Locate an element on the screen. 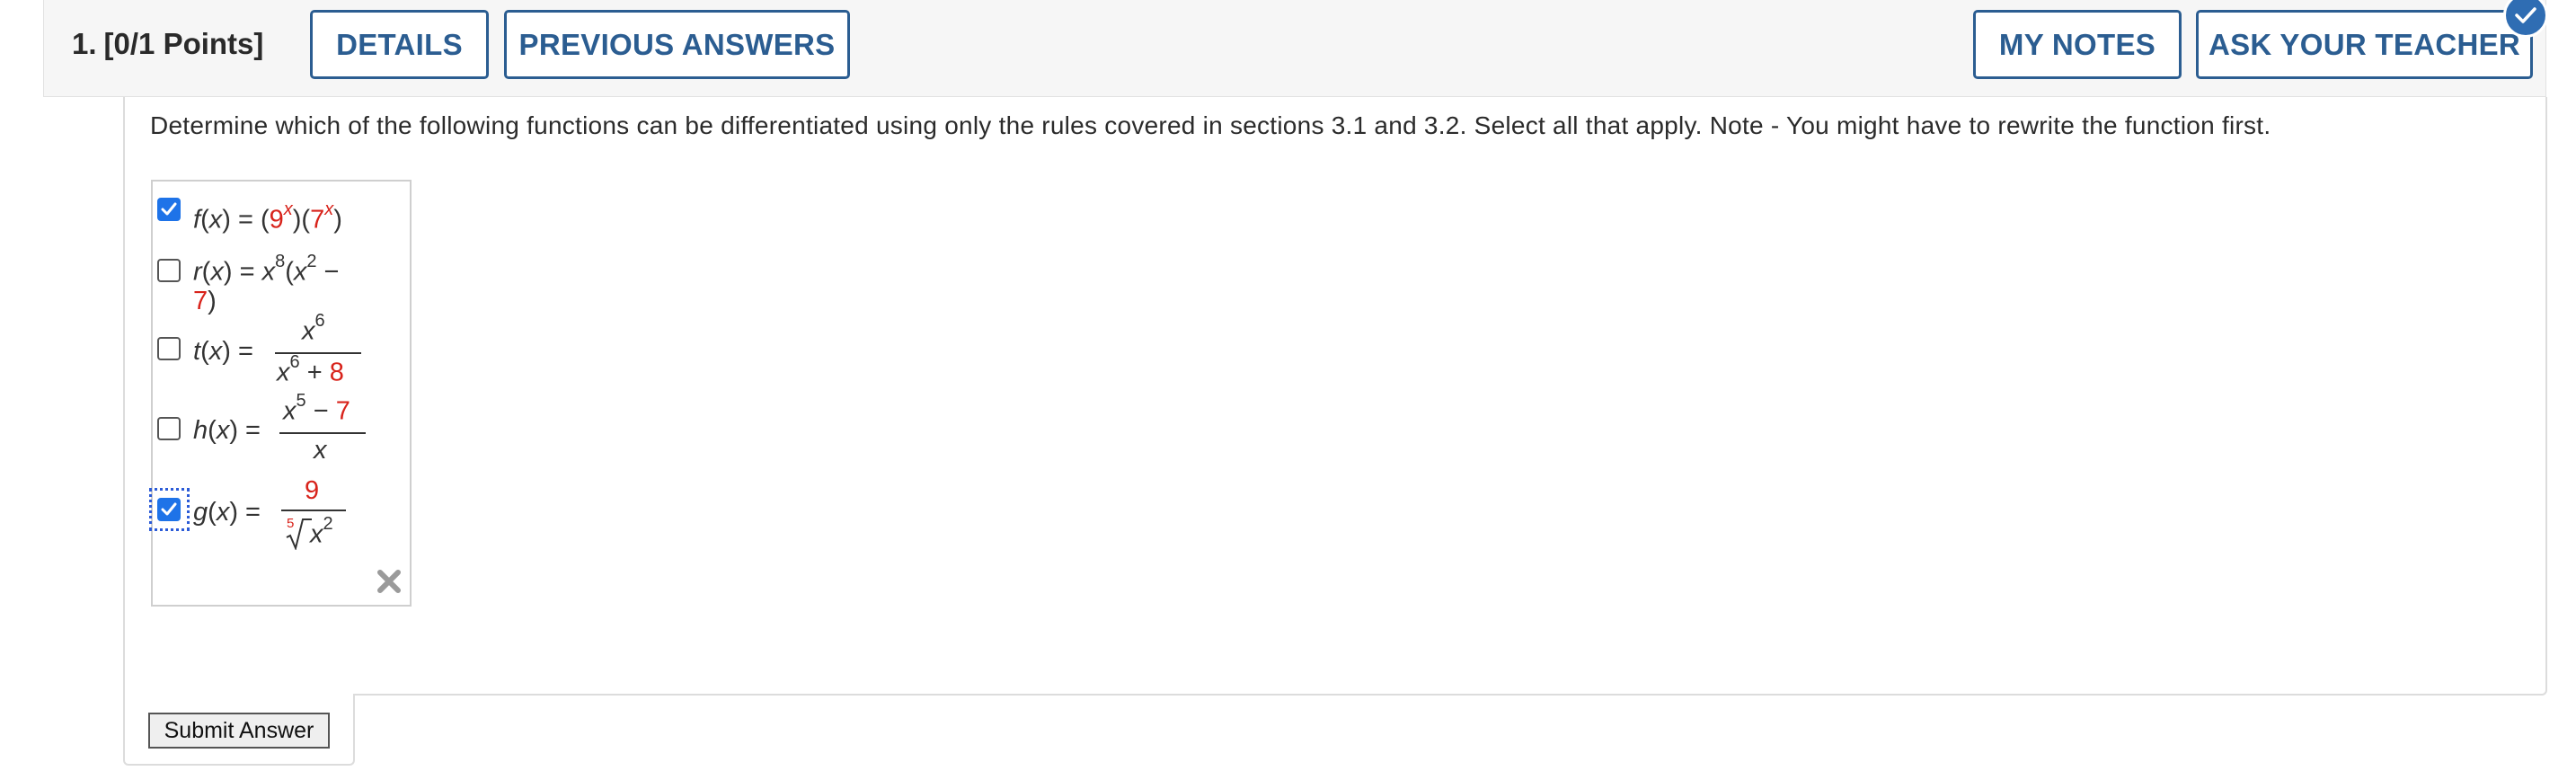 The width and height of the screenshot is (2576, 771). option-g-label: g(x) = is located at coordinates (227, 513).